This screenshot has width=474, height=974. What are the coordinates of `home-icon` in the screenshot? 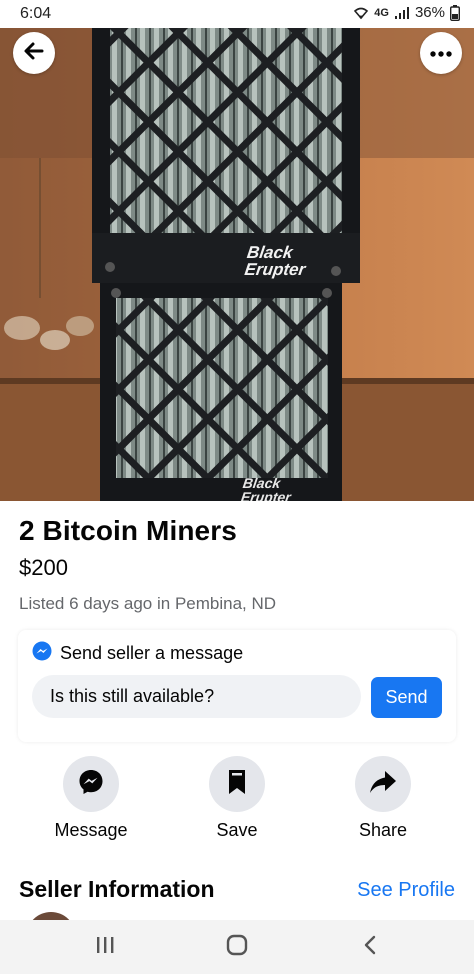 It's located at (237, 947).